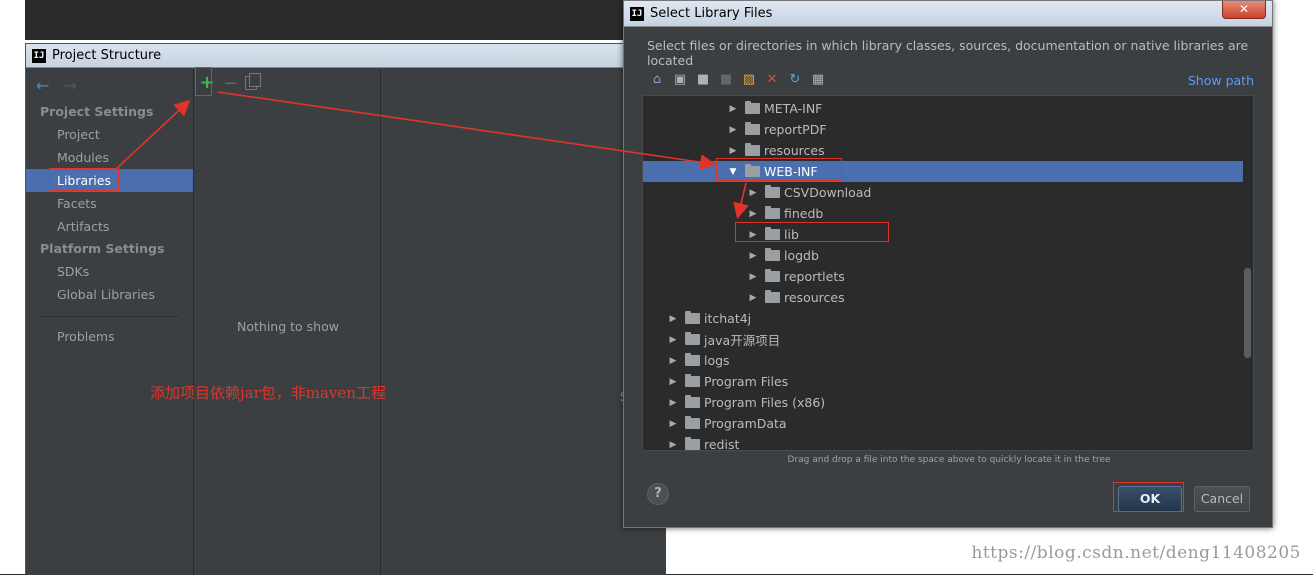 Image resolution: width=1313 pixels, height=575 pixels. What do you see at coordinates (109, 294) in the screenshot?
I see `sidebar-item-global-libraries: Global Libraries` at bounding box center [109, 294].